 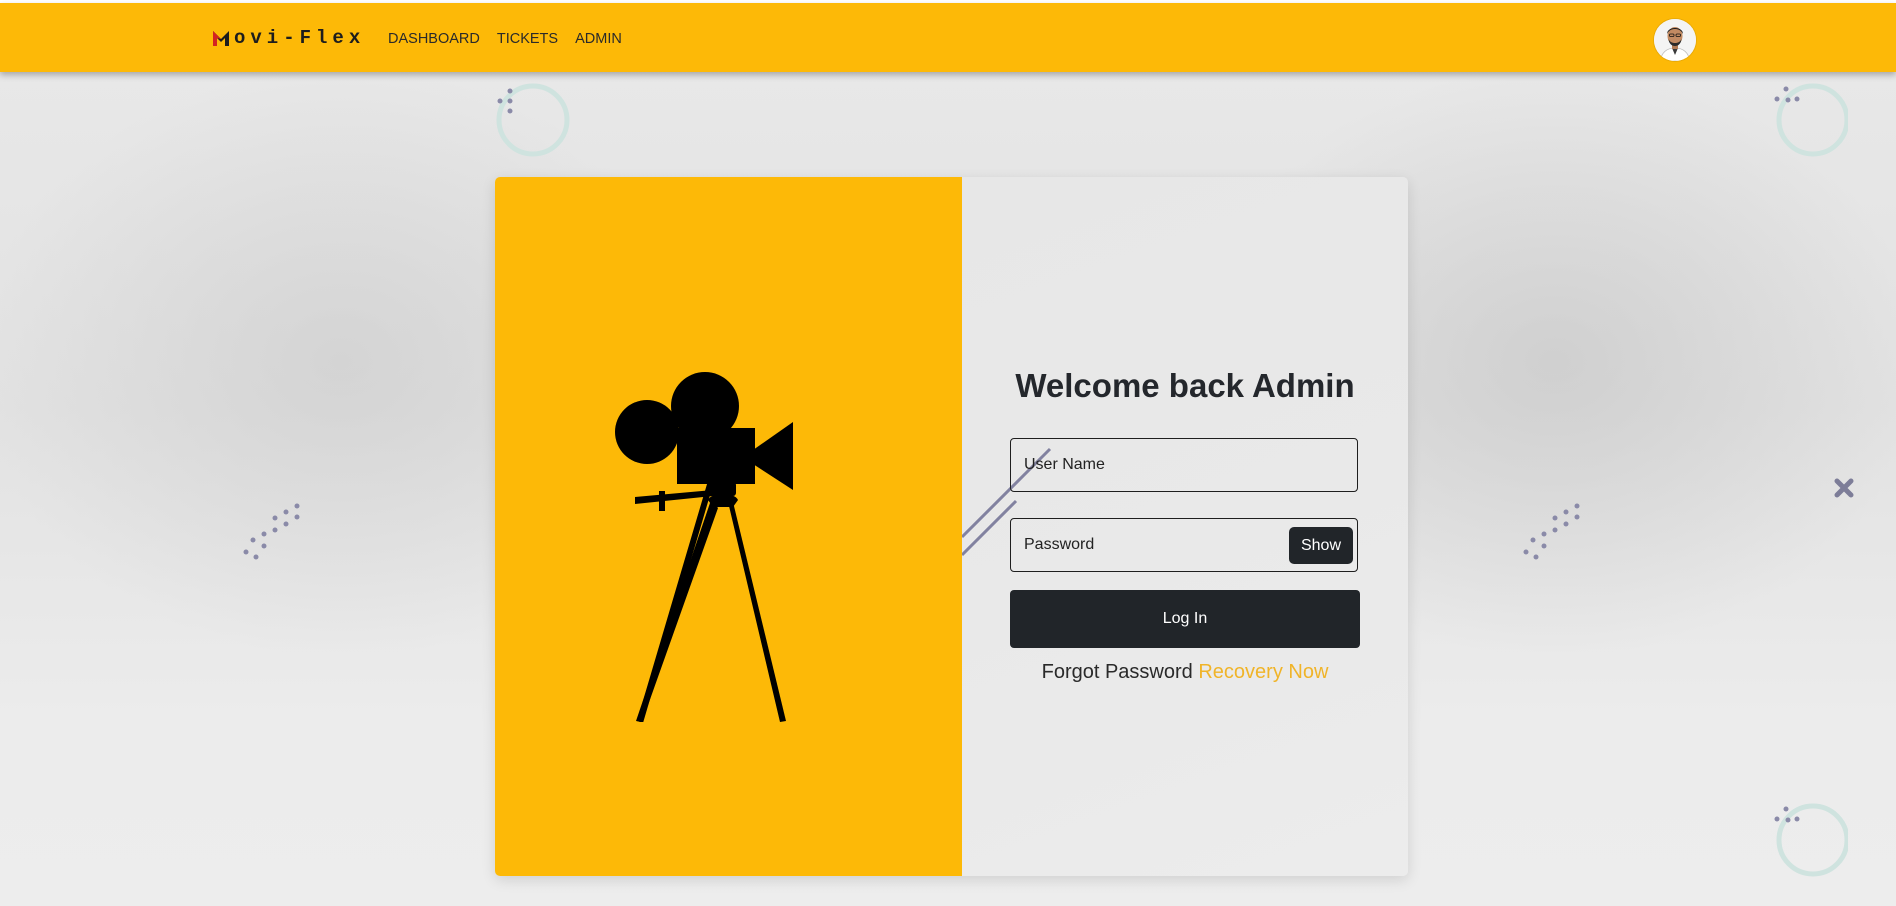 What do you see at coordinates (300, 38) in the screenshot?
I see `brand-text: ovi-Flex` at bounding box center [300, 38].